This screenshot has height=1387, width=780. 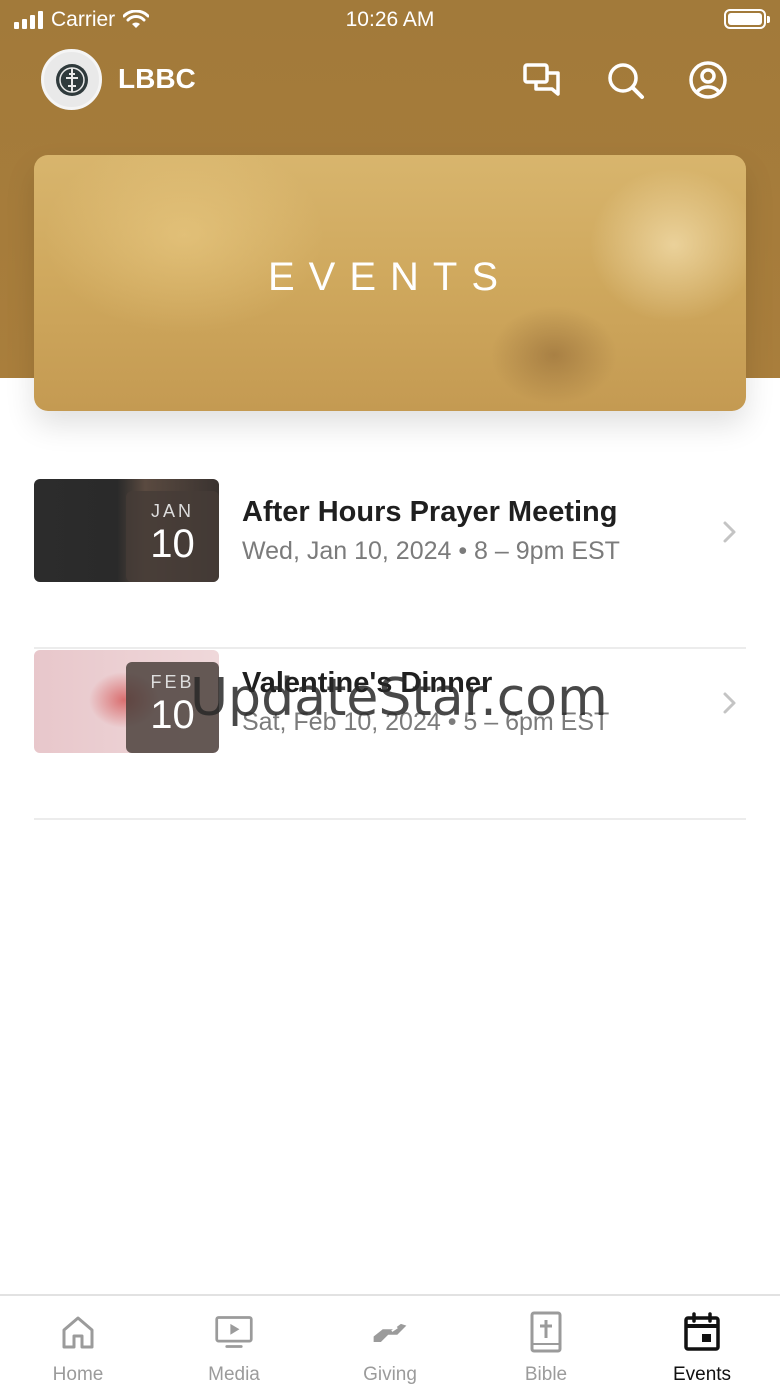 I want to click on home-icon, so click(x=78, y=1332).